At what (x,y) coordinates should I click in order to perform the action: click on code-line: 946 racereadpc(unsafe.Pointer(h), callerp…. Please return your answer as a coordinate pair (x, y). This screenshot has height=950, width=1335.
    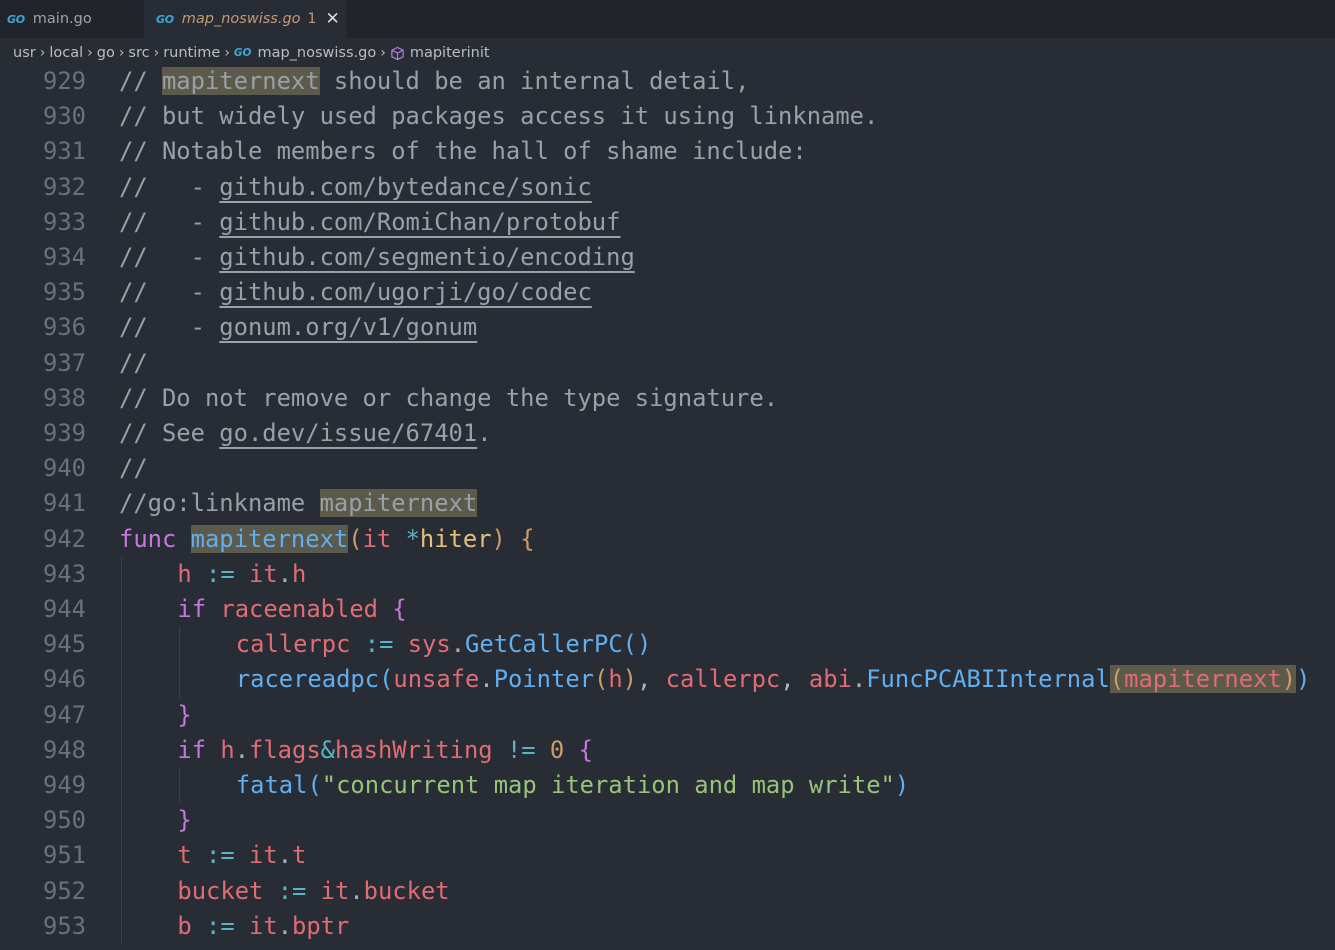
    Looking at the image, I should click on (667, 679).